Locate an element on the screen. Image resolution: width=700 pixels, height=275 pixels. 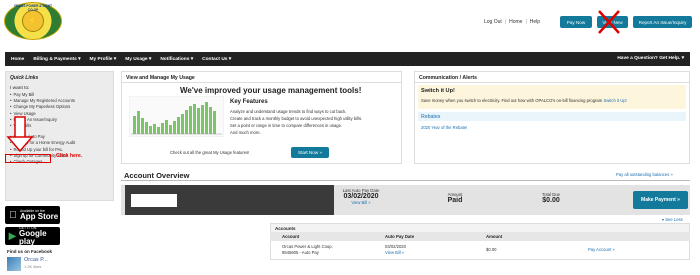
switch-link: Switch it Up! is located at coordinates (614, 100).